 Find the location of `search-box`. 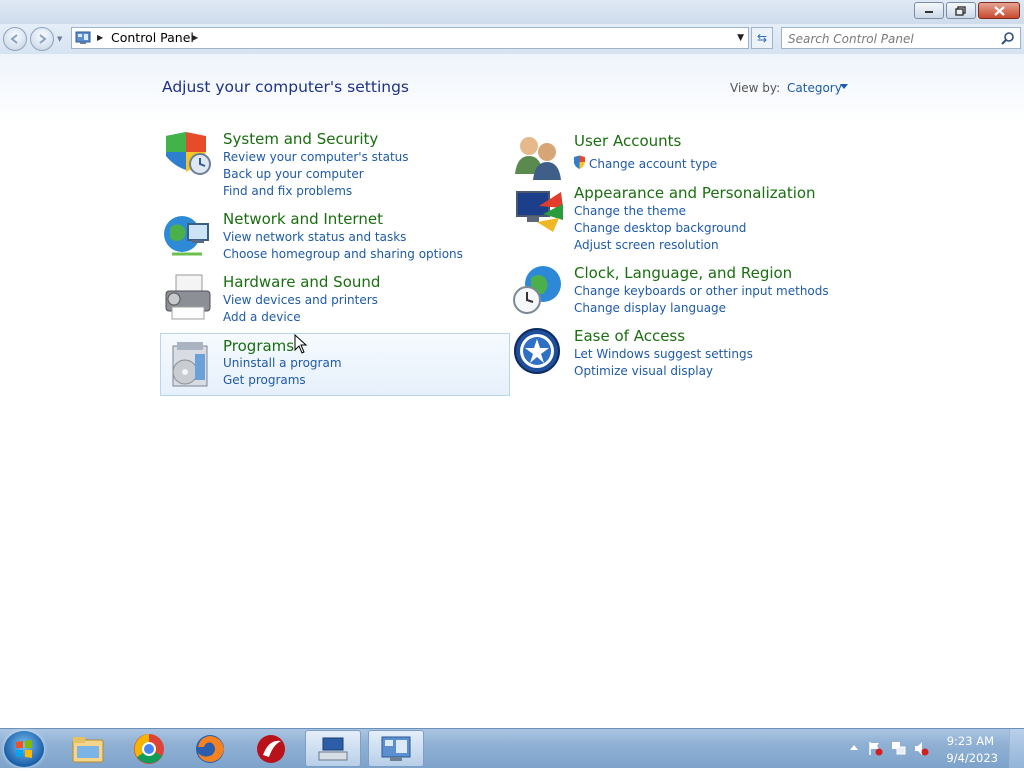

search-box is located at coordinates (901, 38).